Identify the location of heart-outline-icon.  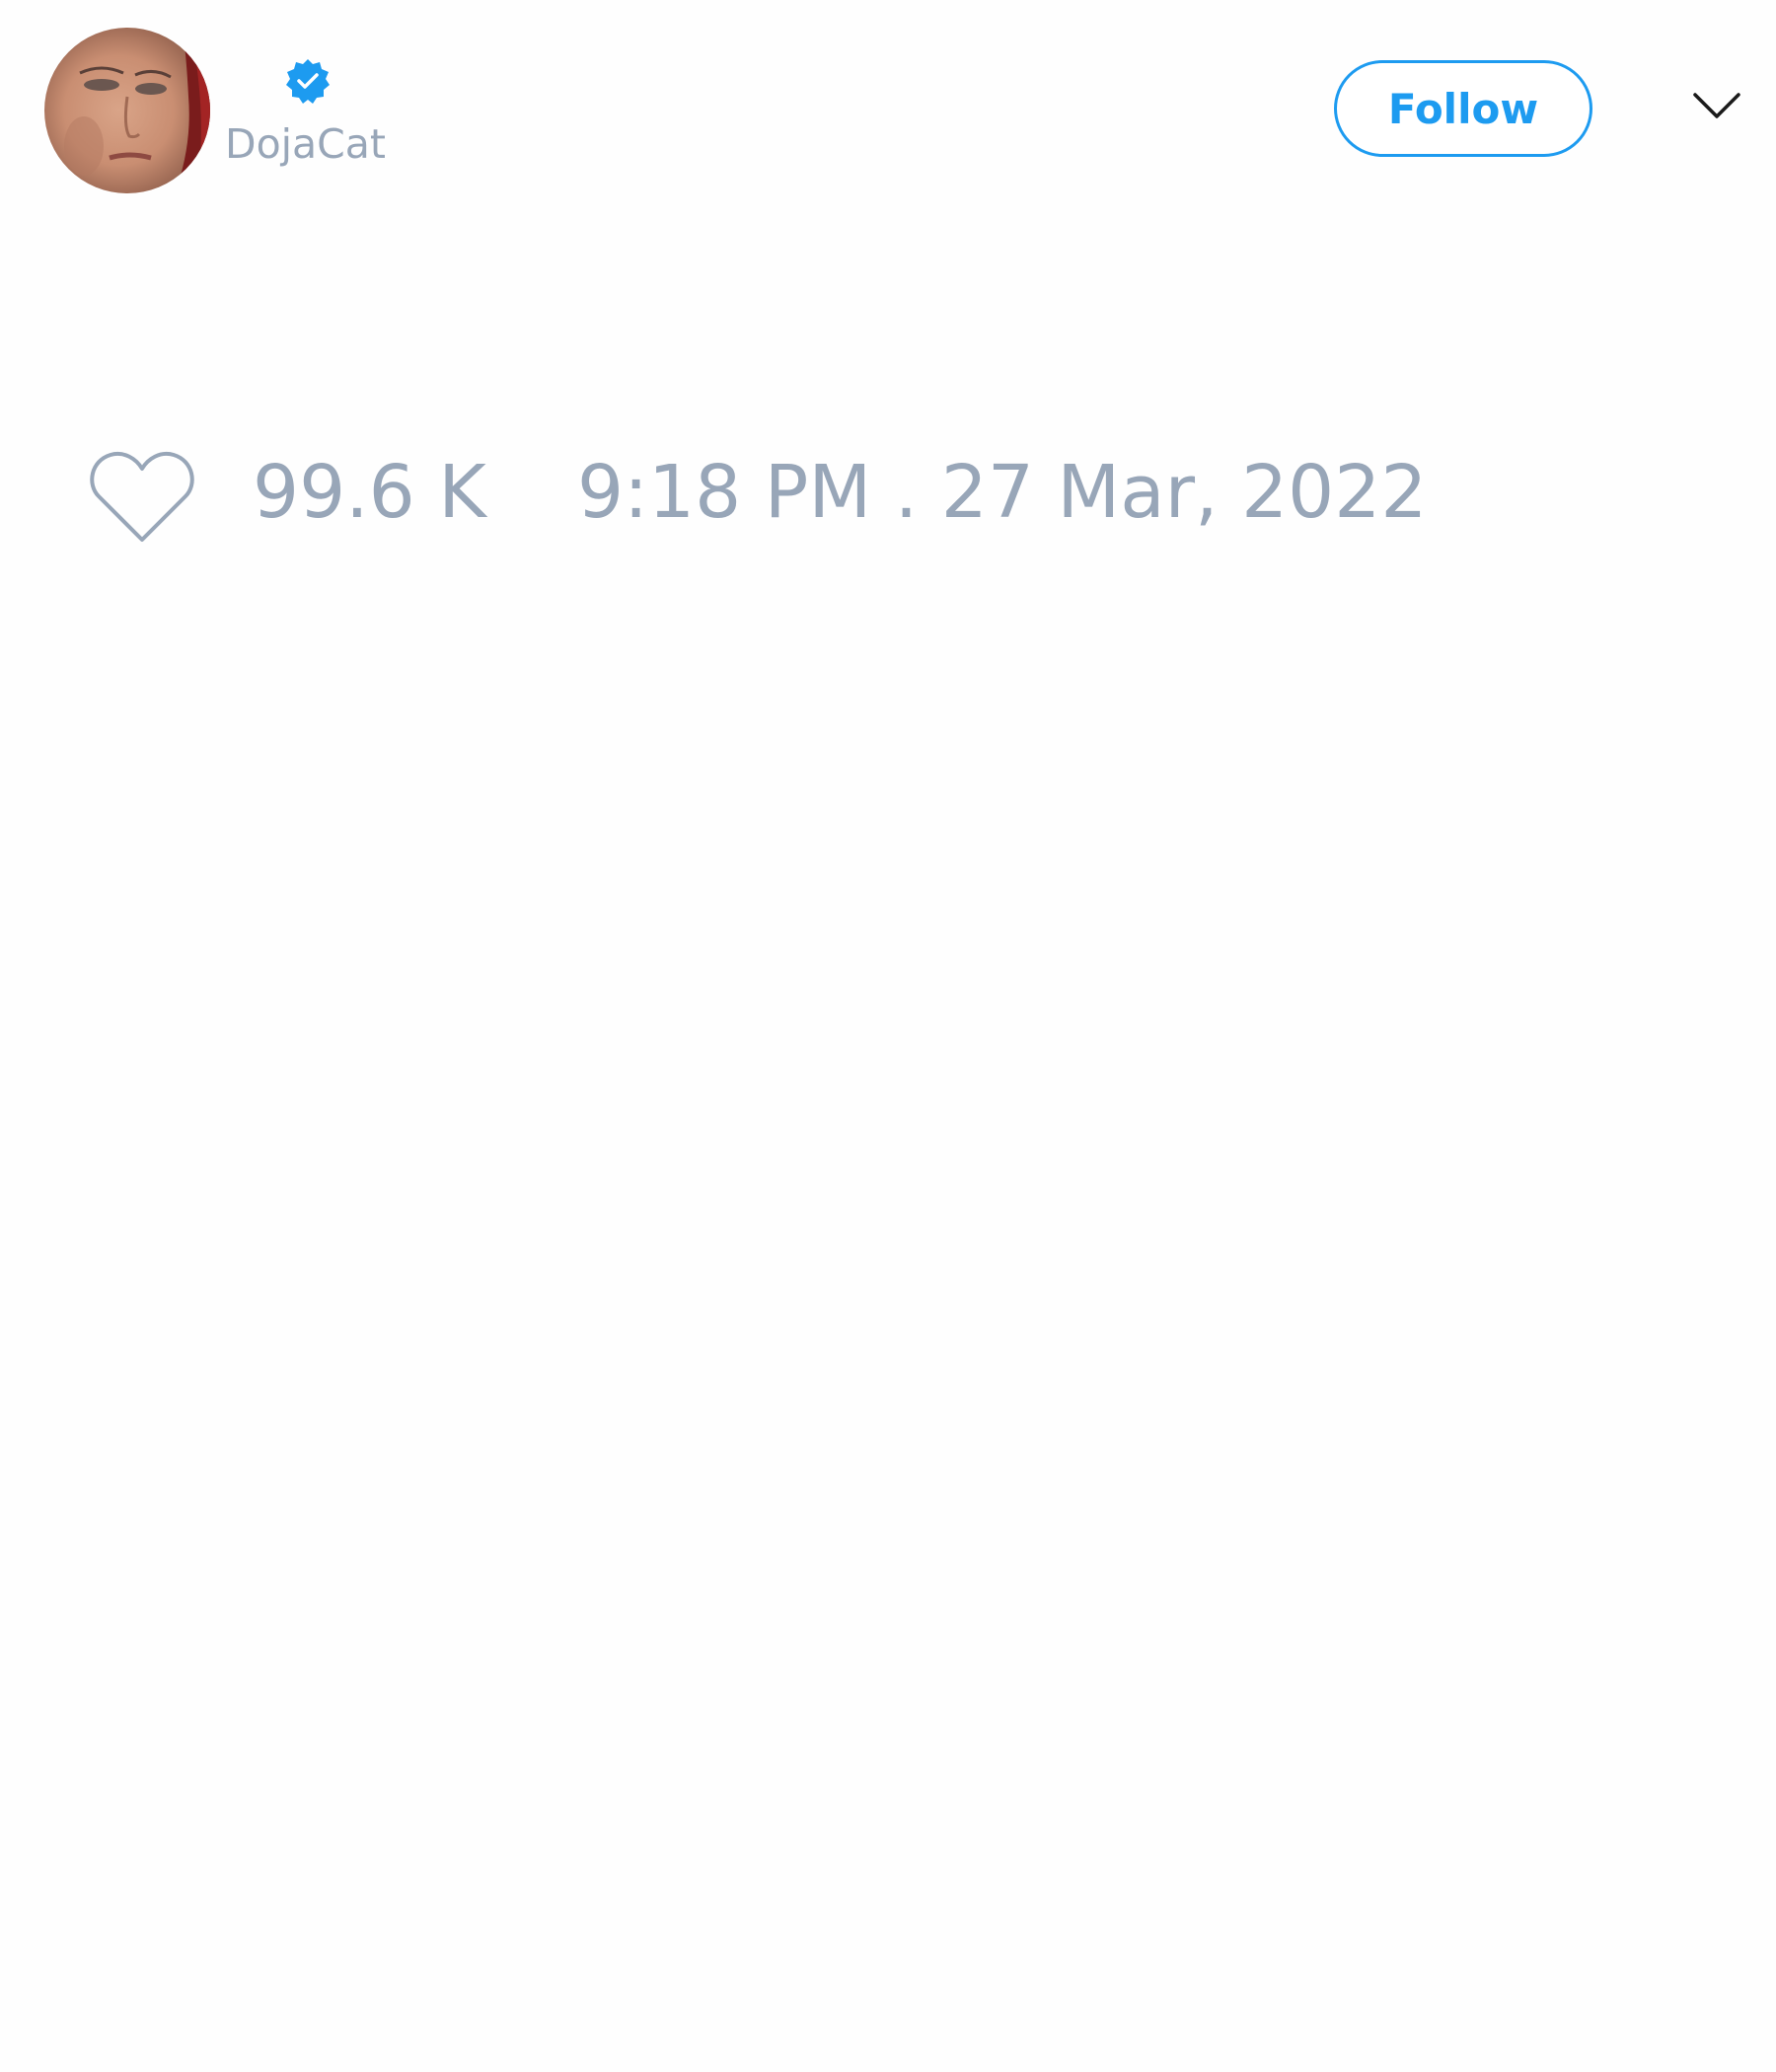
(142, 497).